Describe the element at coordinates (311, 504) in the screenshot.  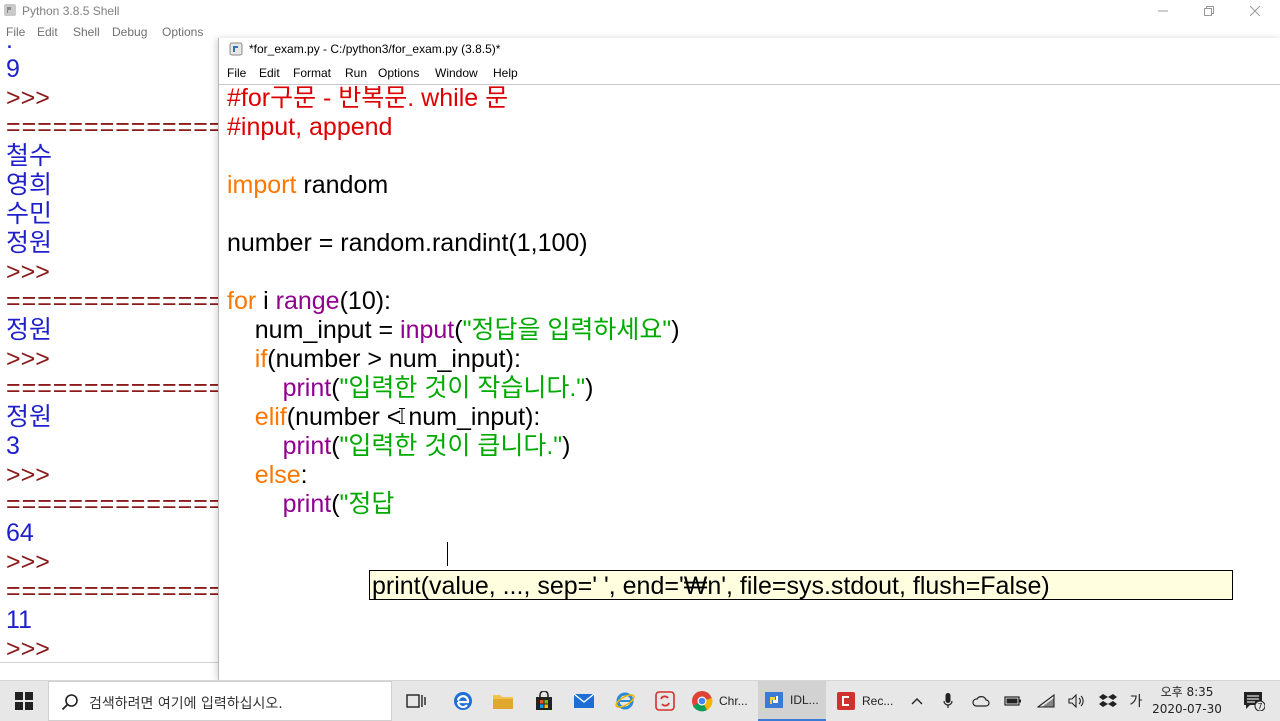
I see `code-line: print("정답` at that location.